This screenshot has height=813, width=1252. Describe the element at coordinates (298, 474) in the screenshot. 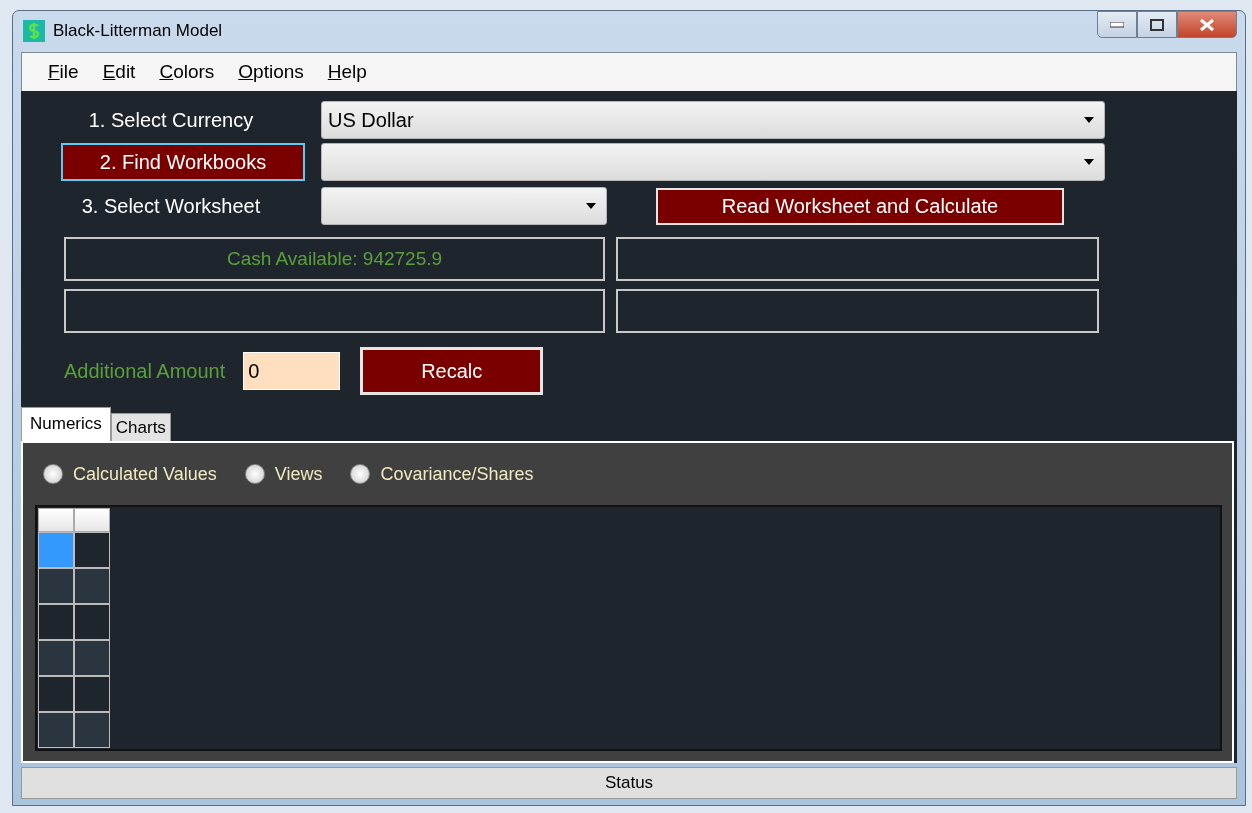

I see `radio-label: Views` at that location.